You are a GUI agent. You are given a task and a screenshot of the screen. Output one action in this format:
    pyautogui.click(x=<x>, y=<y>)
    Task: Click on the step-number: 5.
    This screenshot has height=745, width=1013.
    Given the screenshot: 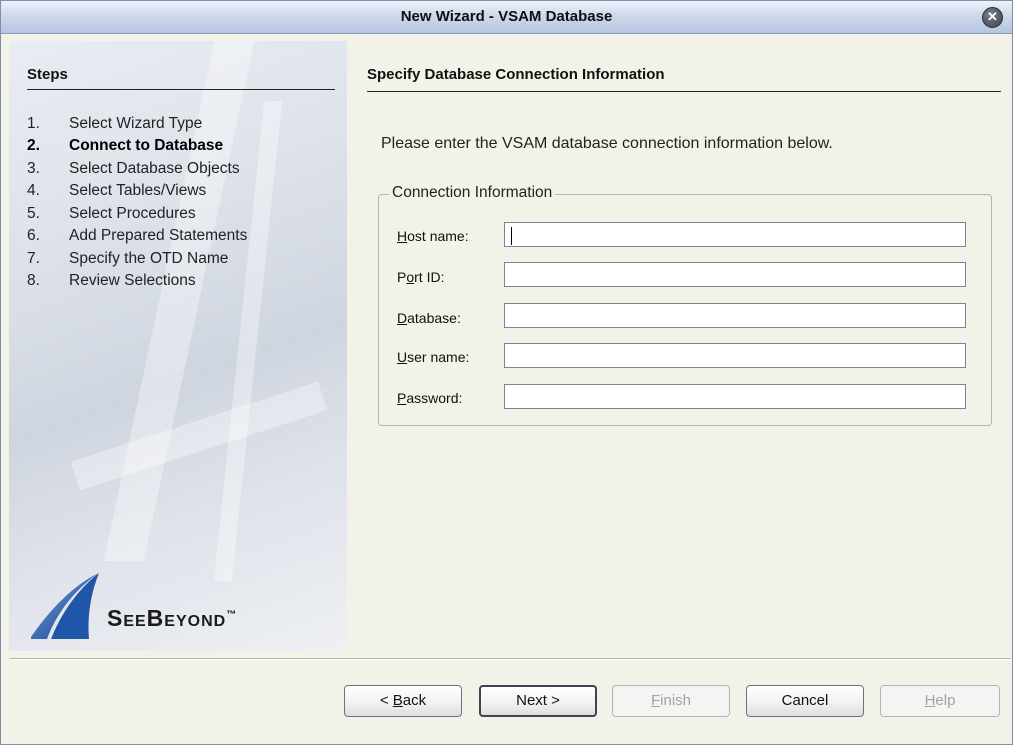 What is the action you would take?
    pyautogui.click(x=33, y=213)
    